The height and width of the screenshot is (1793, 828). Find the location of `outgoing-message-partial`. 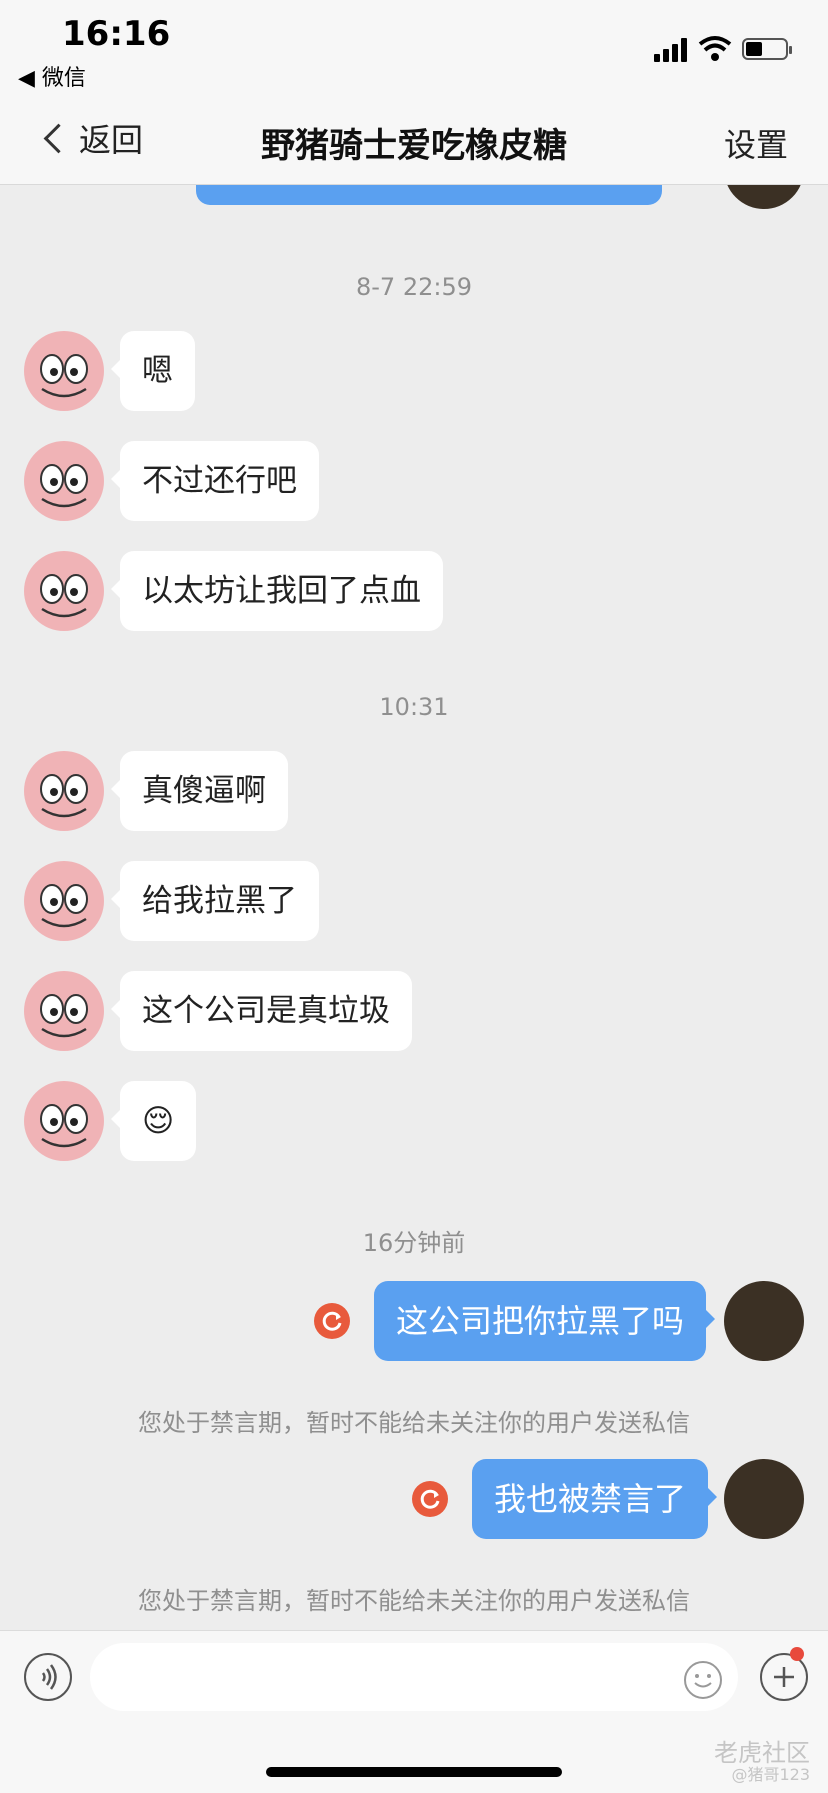

outgoing-message-partial is located at coordinates (429, 195).